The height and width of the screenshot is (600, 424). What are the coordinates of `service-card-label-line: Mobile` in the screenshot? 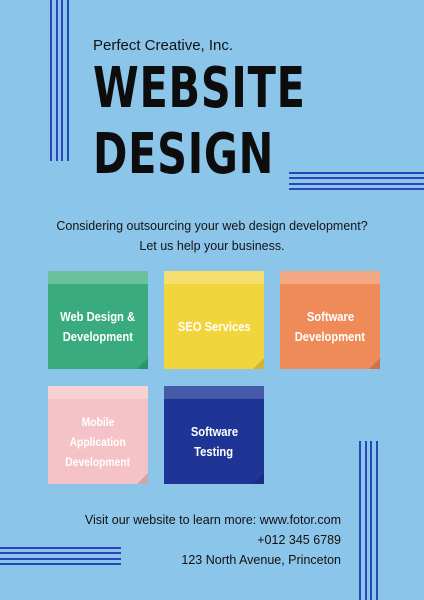 It's located at (98, 421).